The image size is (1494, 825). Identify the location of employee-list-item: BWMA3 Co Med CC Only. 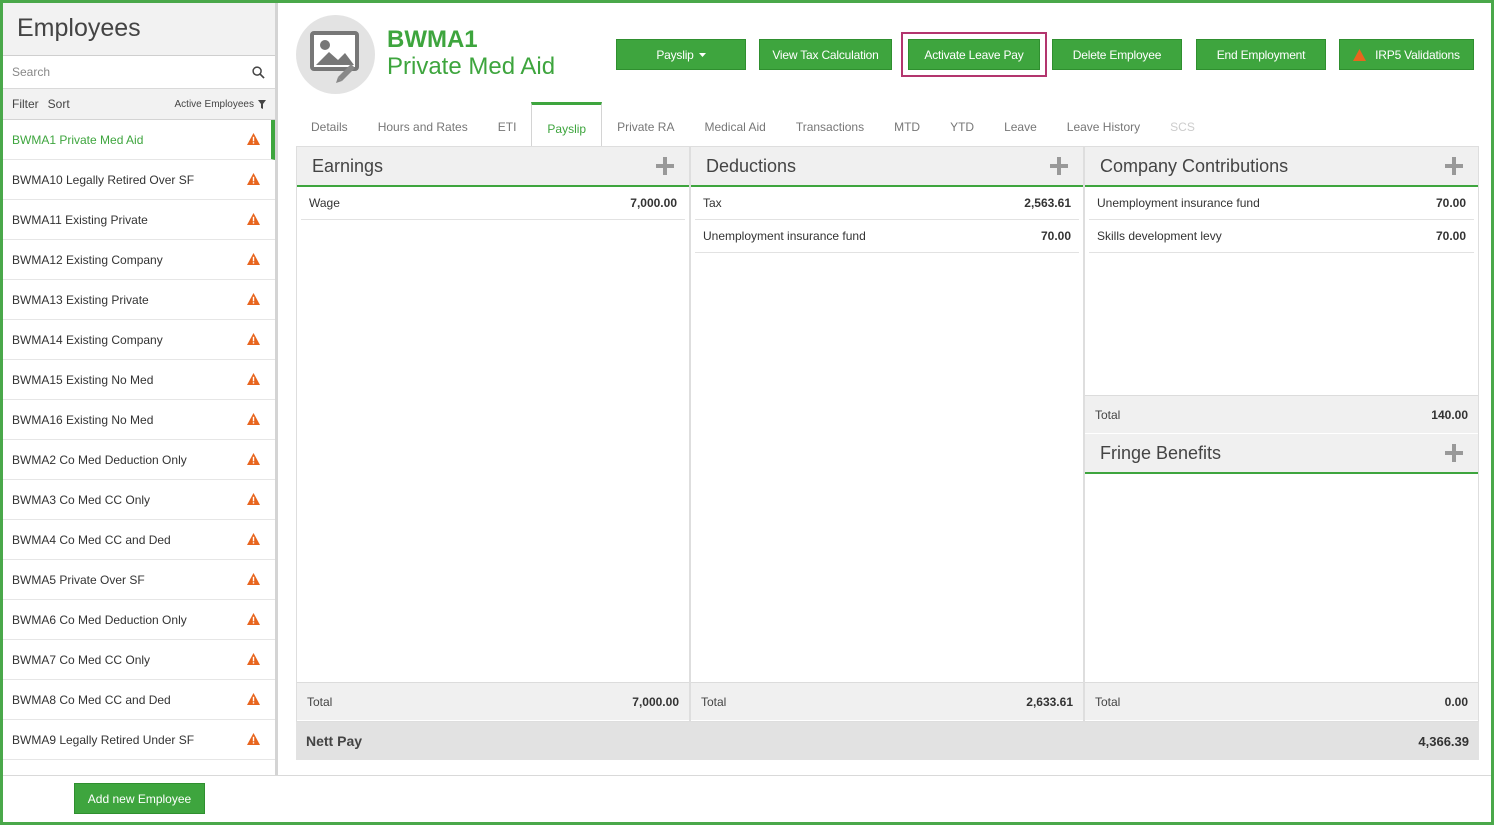
(139, 500).